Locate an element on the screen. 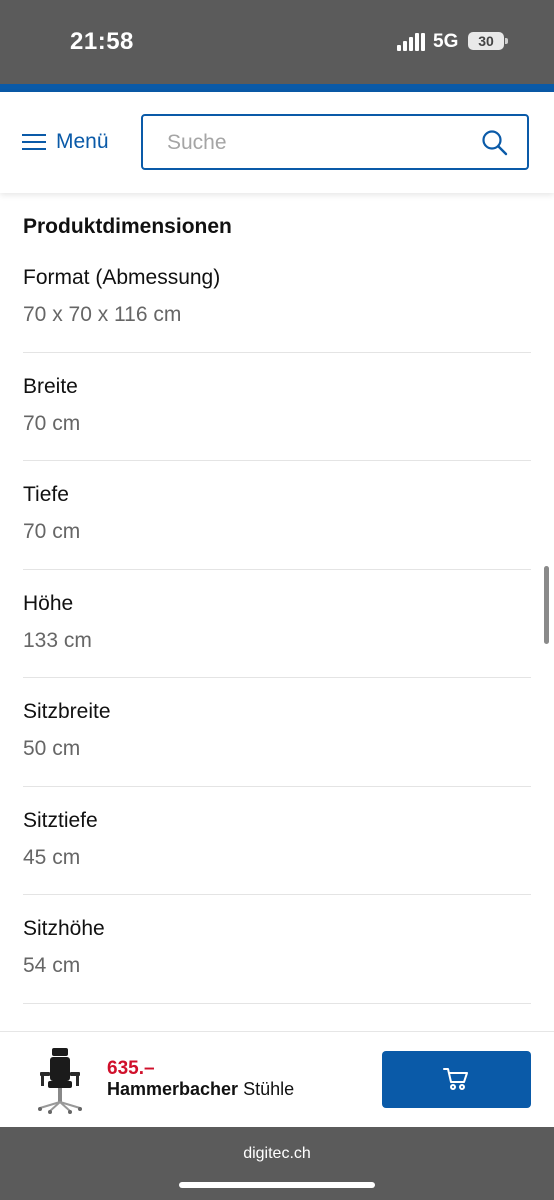  spec-value: 70 x 70 x 116 cm is located at coordinates (102, 314).